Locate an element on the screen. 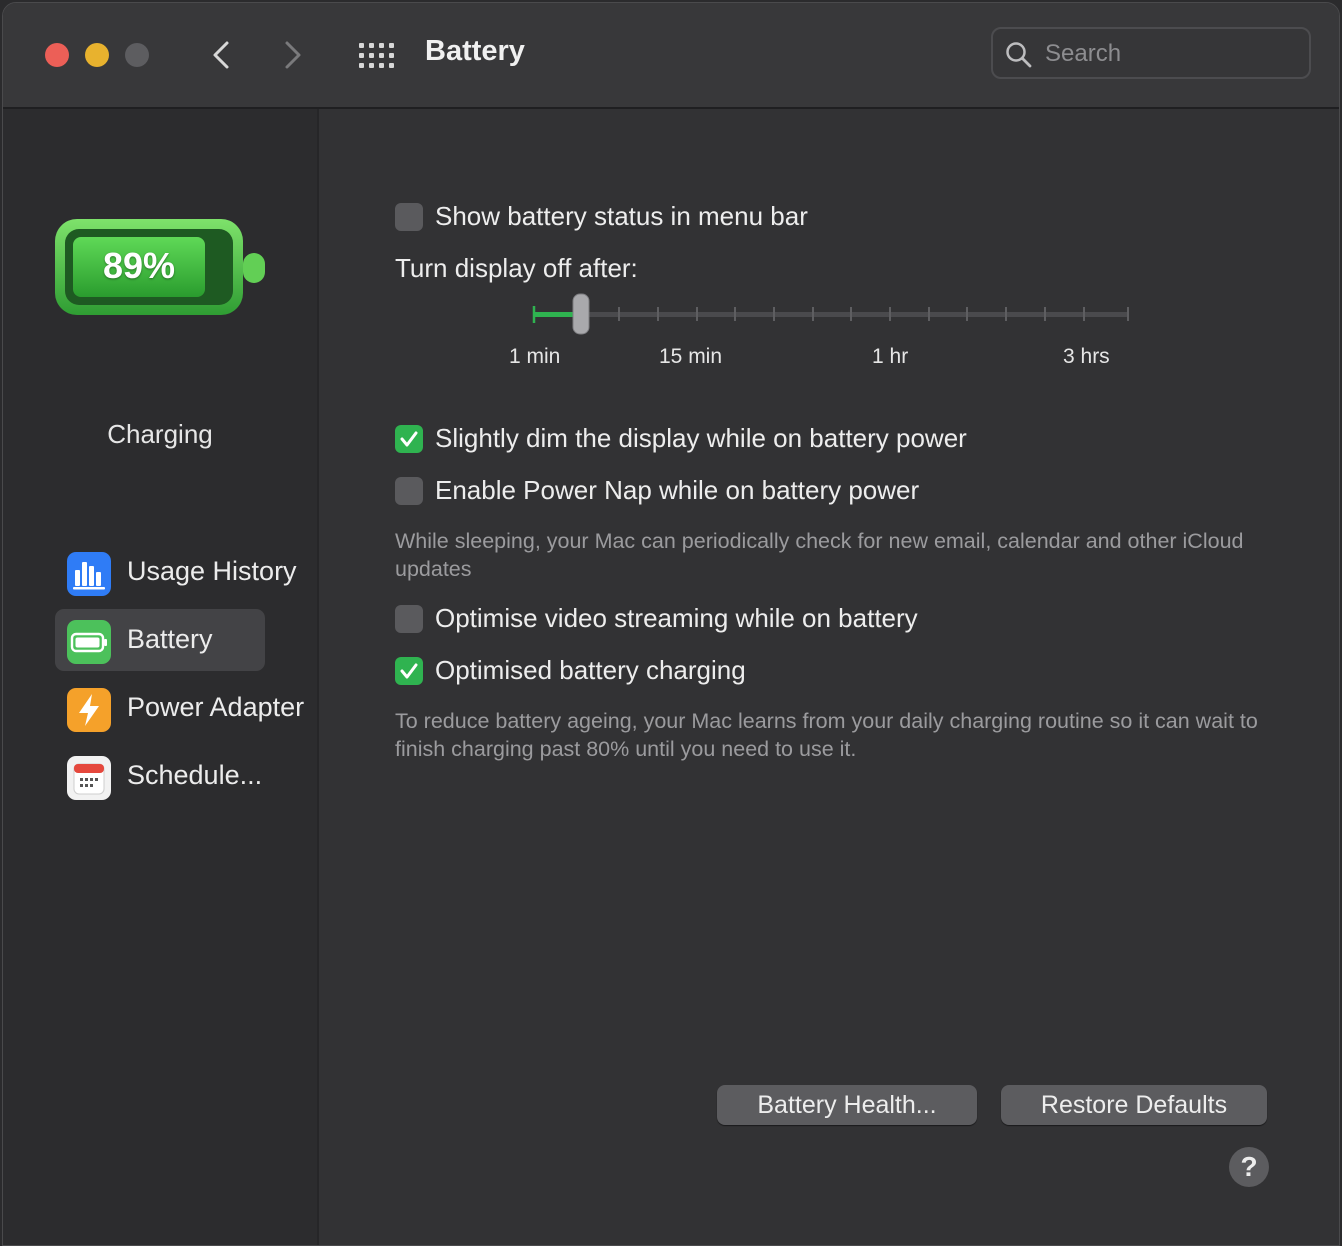 This screenshot has height=1246, width=1342. grid-icon is located at coordinates (376, 55).